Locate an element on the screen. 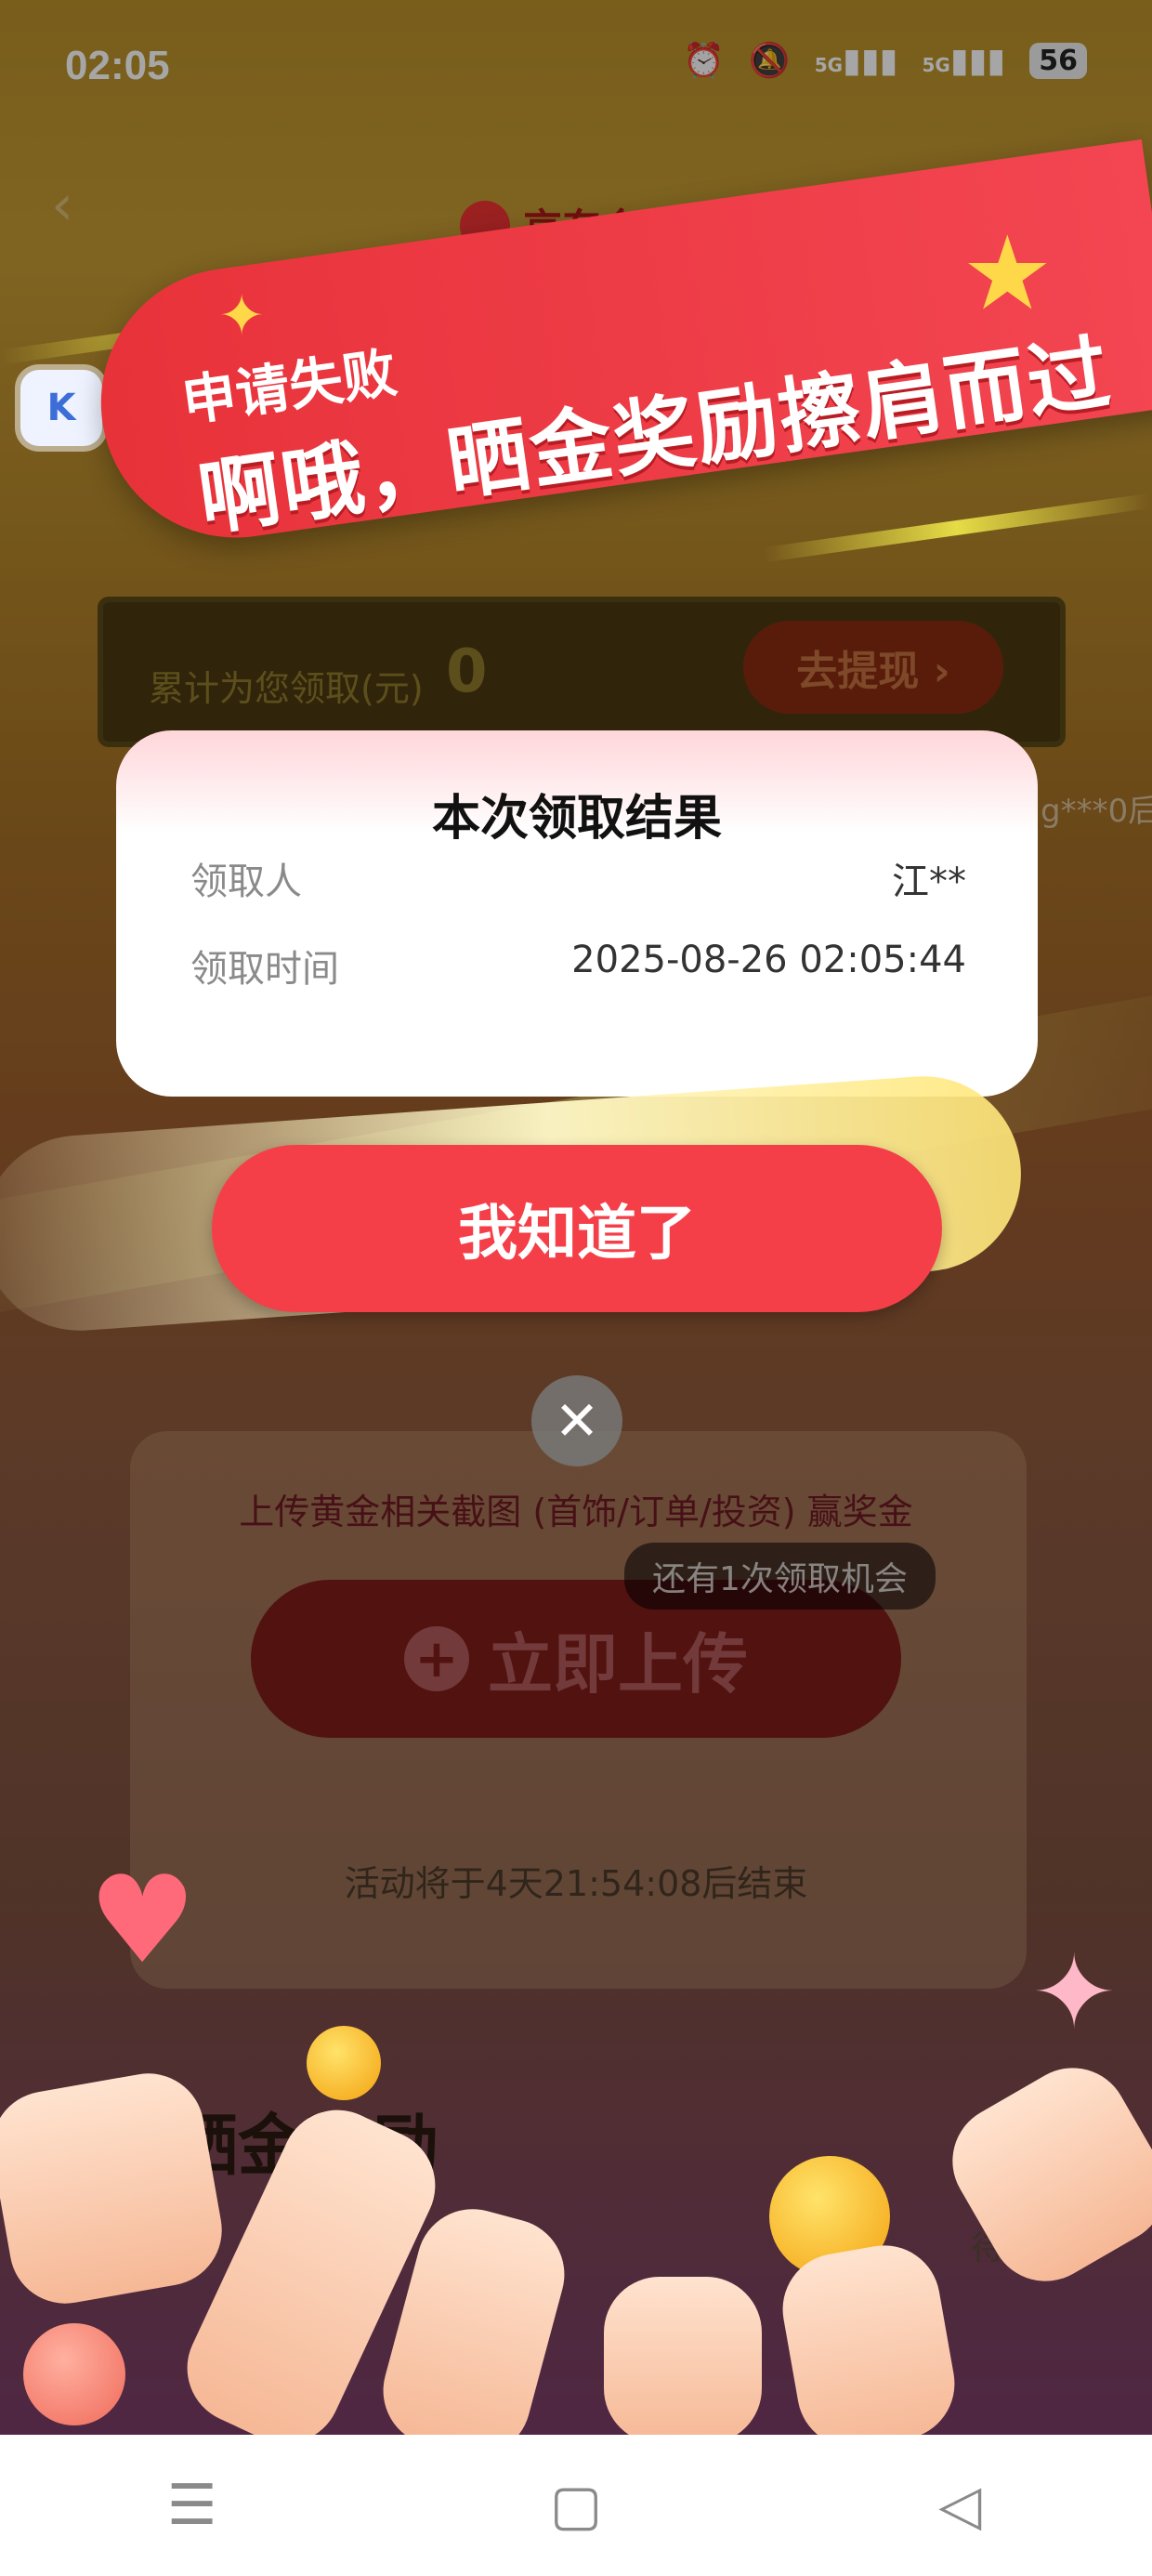 The height and width of the screenshot is (2576, 1152). floating-k-icon: K is located at coordinates (61, 408).